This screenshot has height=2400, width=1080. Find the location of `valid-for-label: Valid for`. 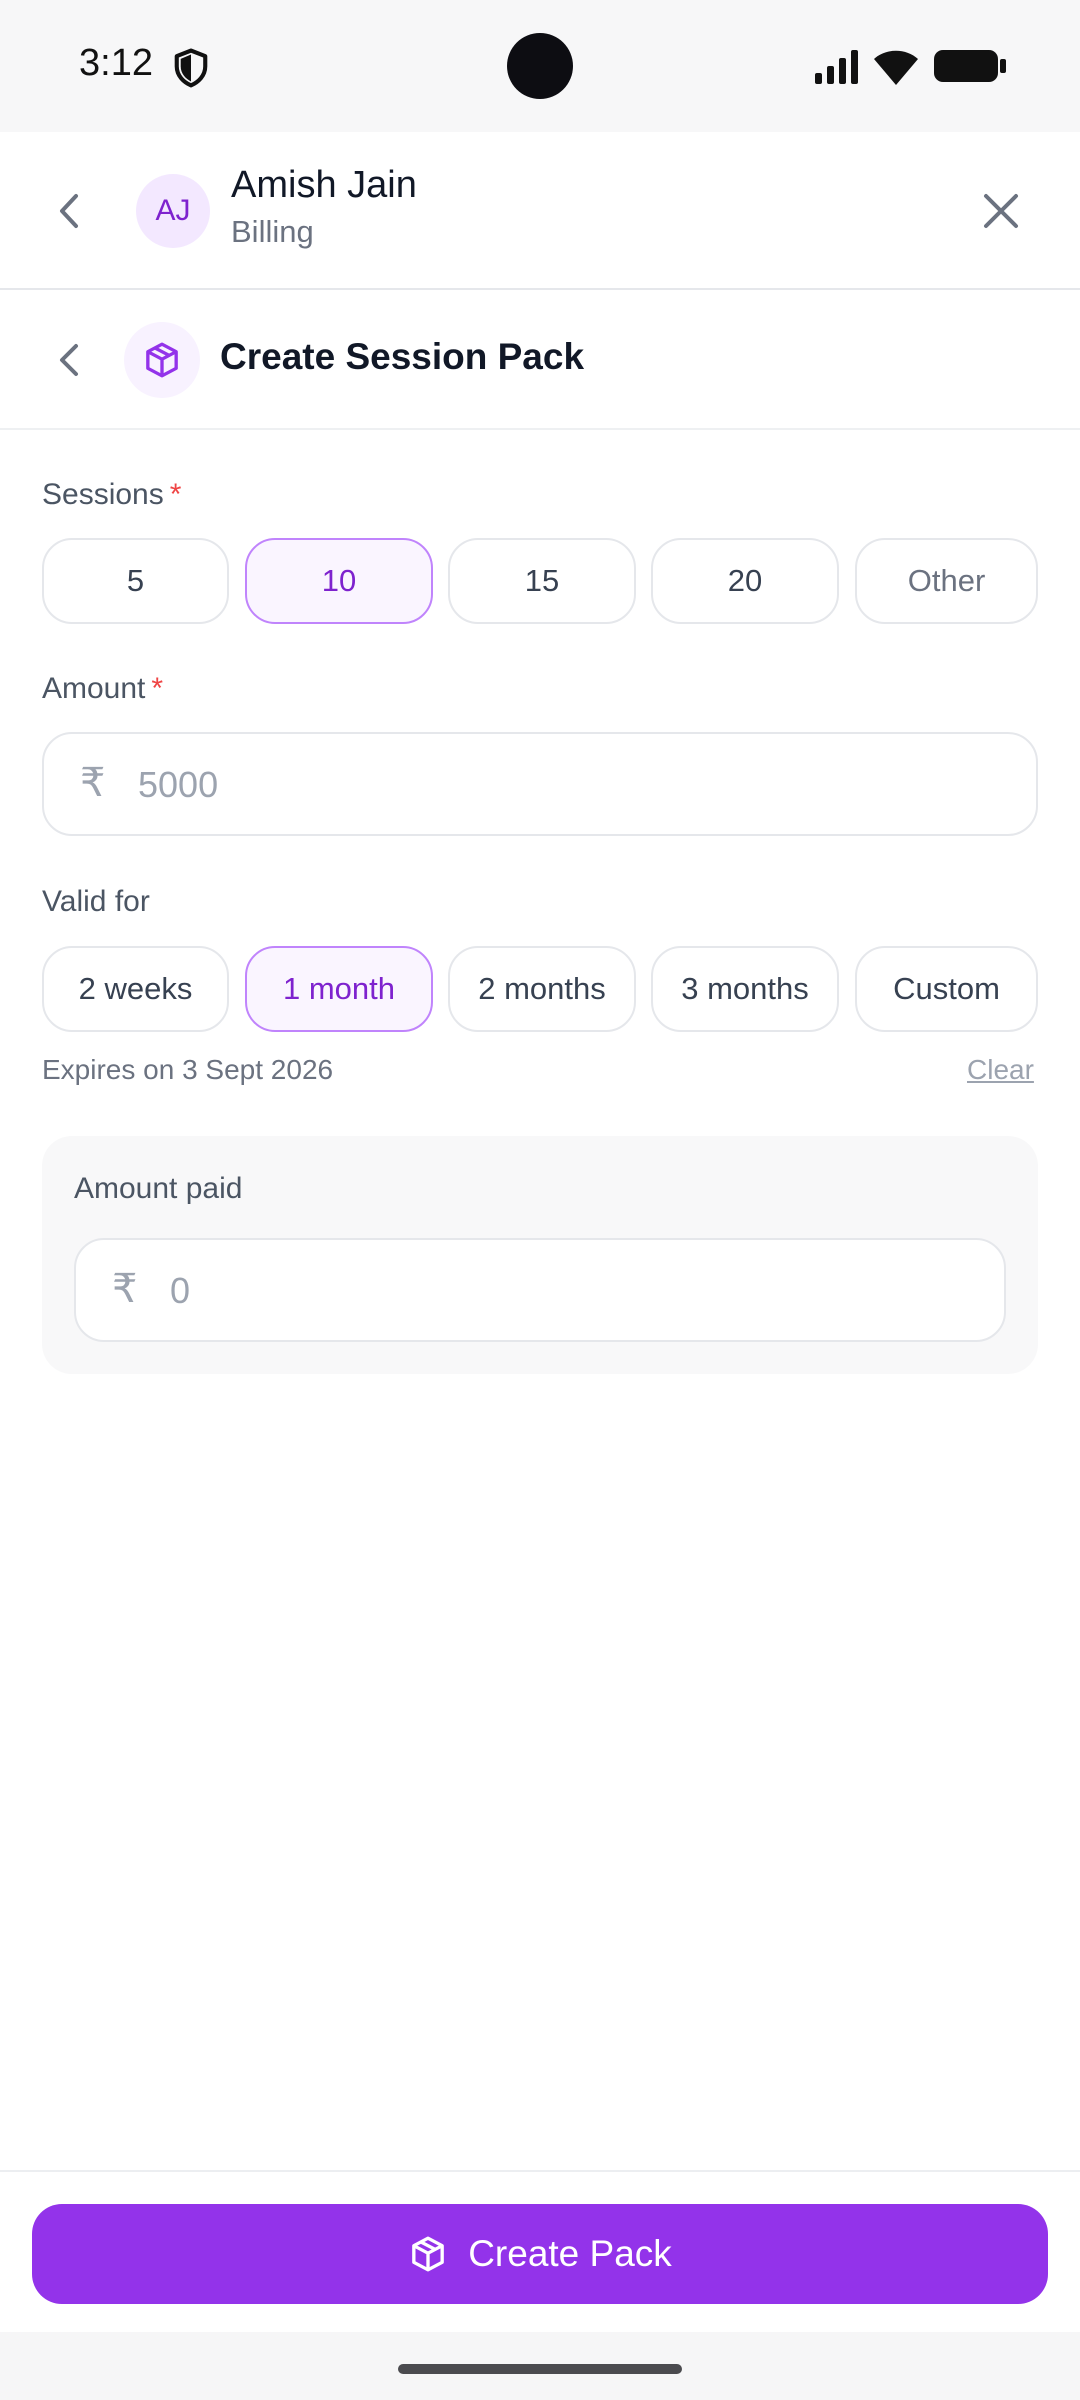

valid-for-label: Valid for is located at coordinates (96, 901).